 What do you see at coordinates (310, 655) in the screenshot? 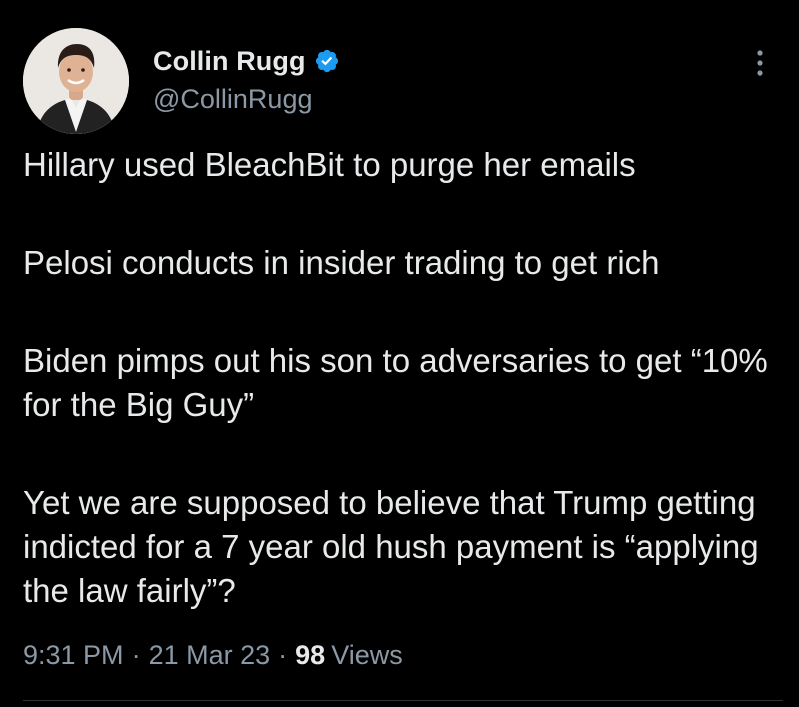
I see `views-count: 98` at bounding box center [310, 655].